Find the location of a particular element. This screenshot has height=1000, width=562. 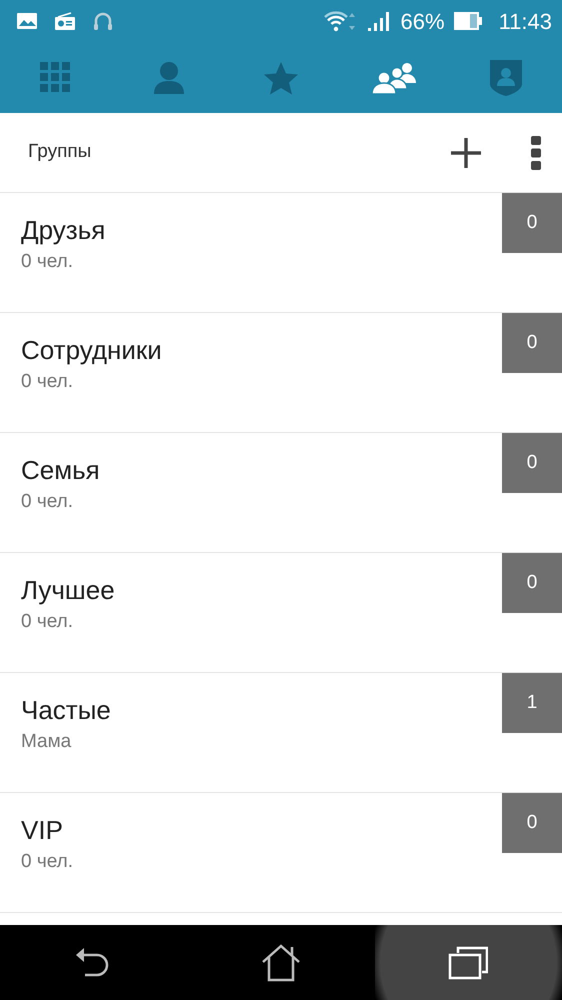

add-button is located at coordinates (466, 152).